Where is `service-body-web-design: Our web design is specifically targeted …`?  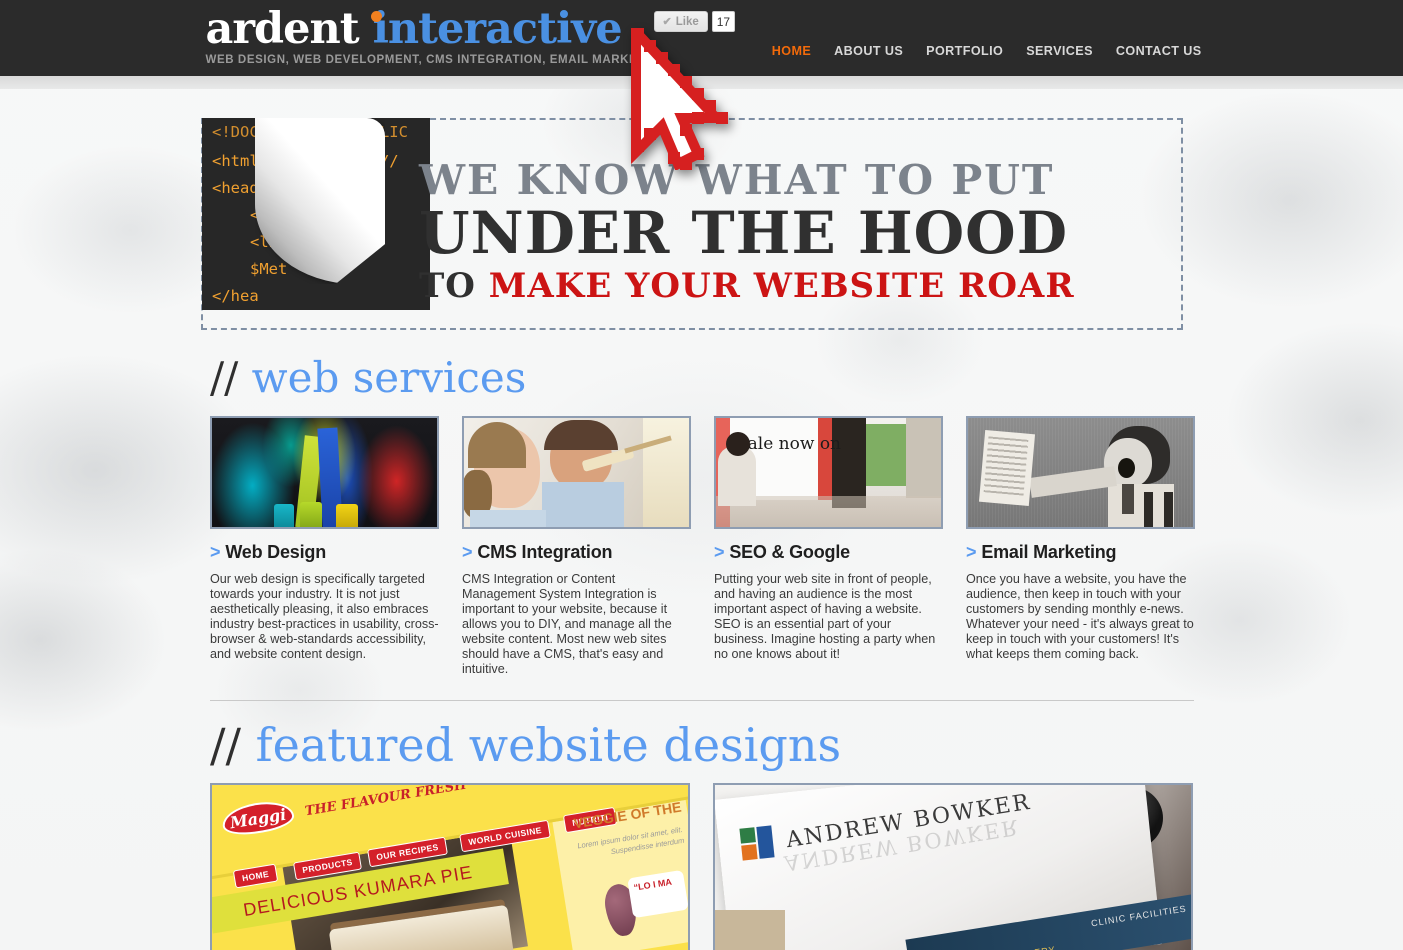
service-body-web-design: Our web design is specifically targeted … is located at coordinates (324, 616).